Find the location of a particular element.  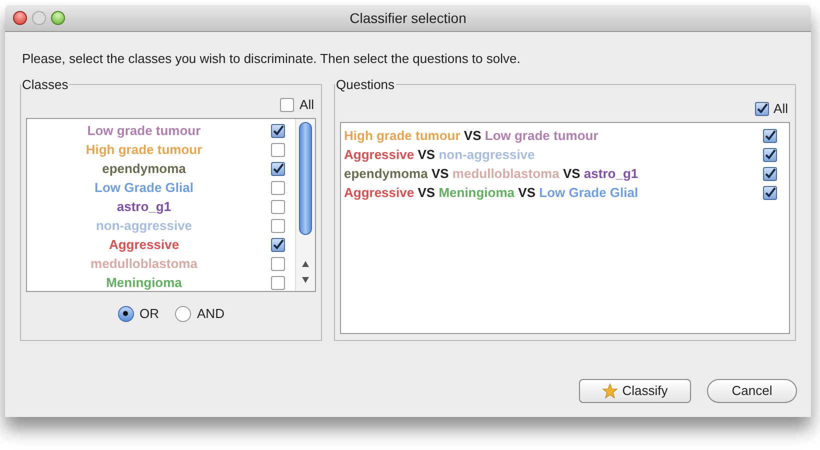

class-label: Aggressive is located at coordinates (144, 245).